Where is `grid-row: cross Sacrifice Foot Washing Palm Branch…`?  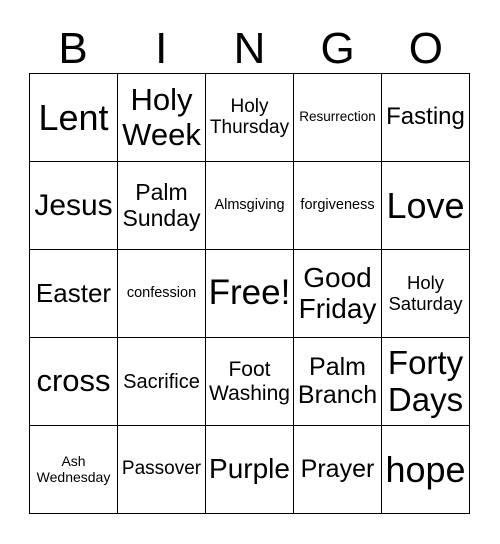 grid-row: cross Sacrifice Foot Washing Palm Branch… is located at coordinates (249, 381).